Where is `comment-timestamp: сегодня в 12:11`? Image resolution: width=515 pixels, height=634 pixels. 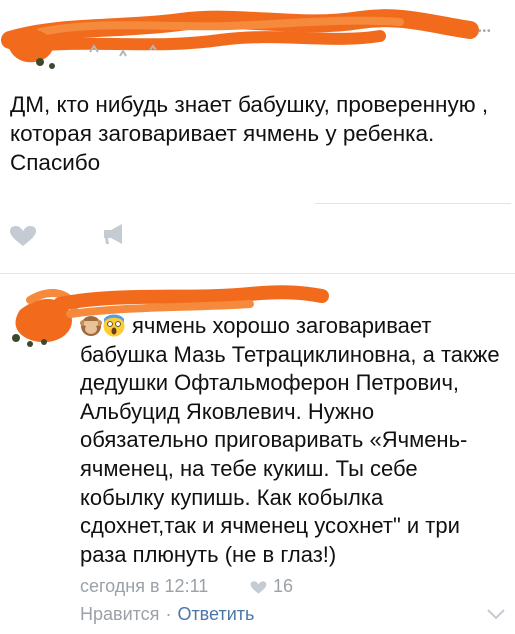 comment-timestamp: сегодня в 12:11 is located at coordinates (144, 586).